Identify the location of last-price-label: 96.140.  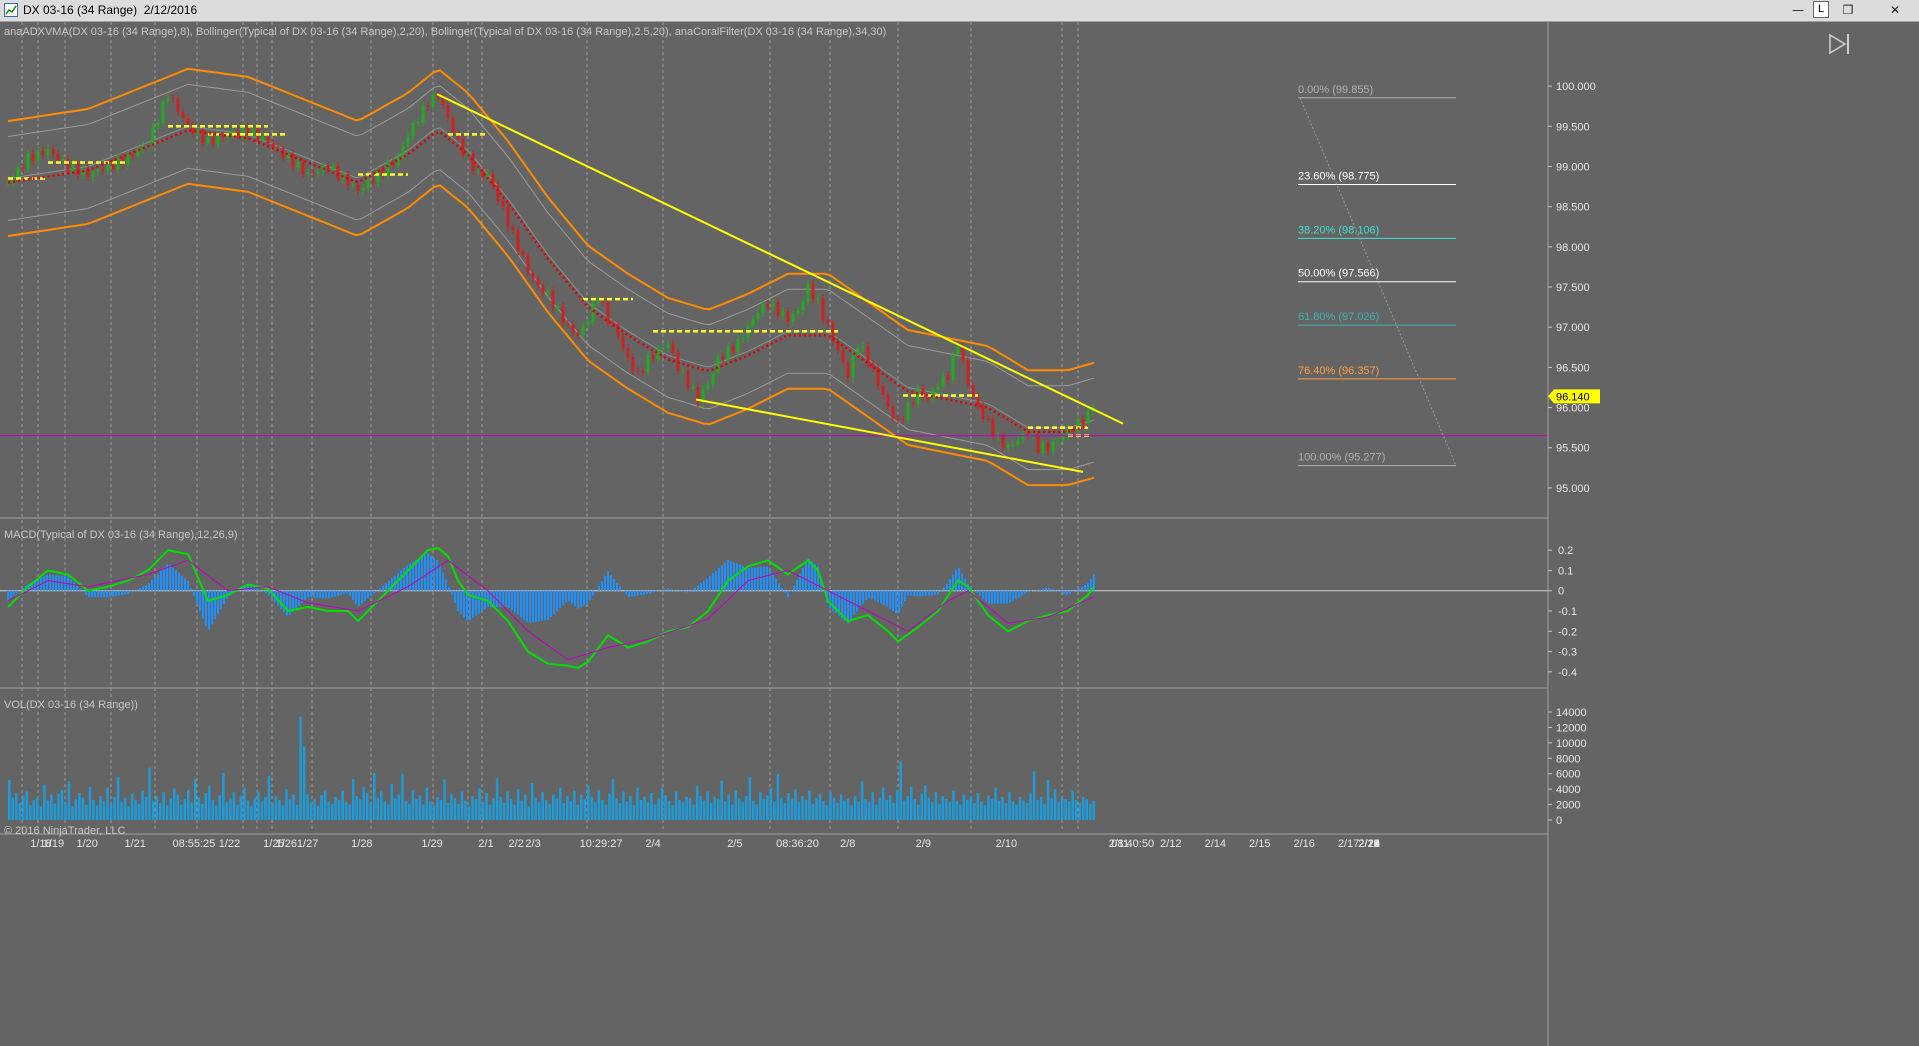
(1573, 397).